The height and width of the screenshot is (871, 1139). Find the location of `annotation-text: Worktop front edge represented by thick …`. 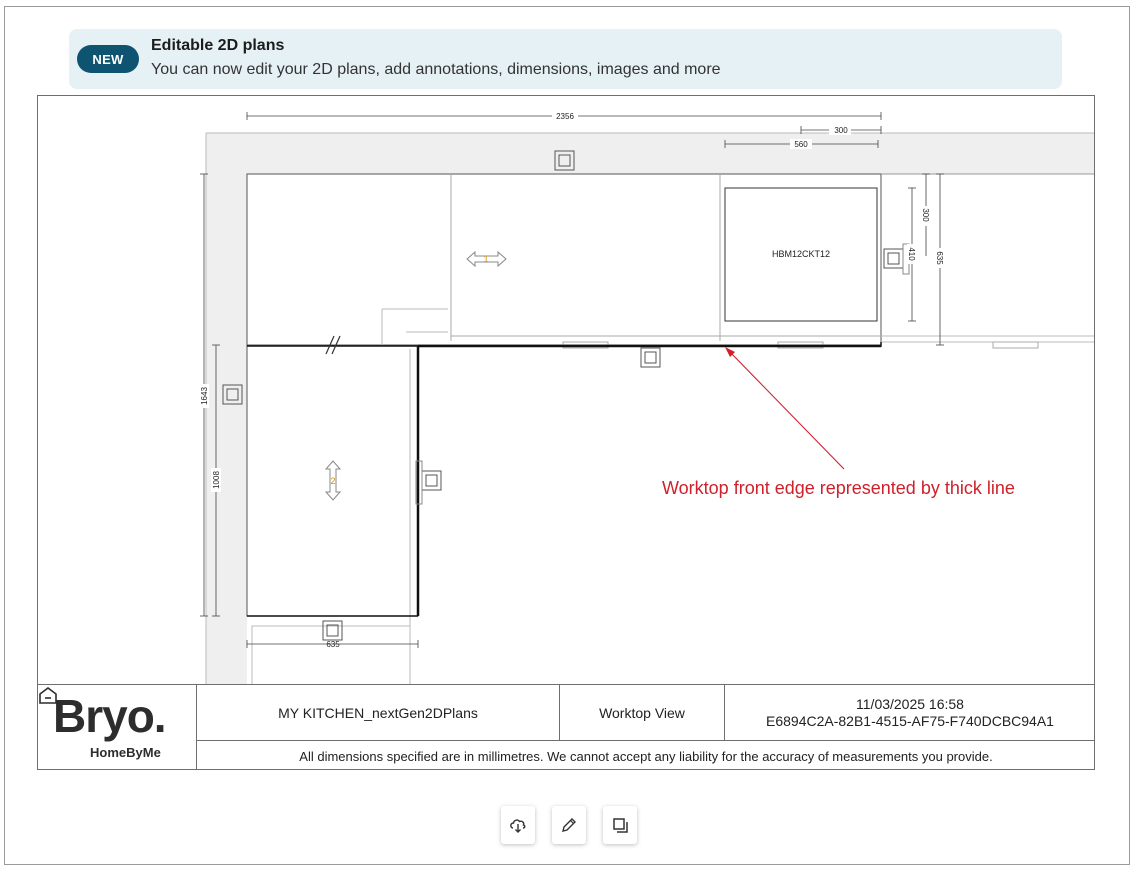

annotation-text: Worktop front edge represented by thick … is located at coordinates (838, 488).